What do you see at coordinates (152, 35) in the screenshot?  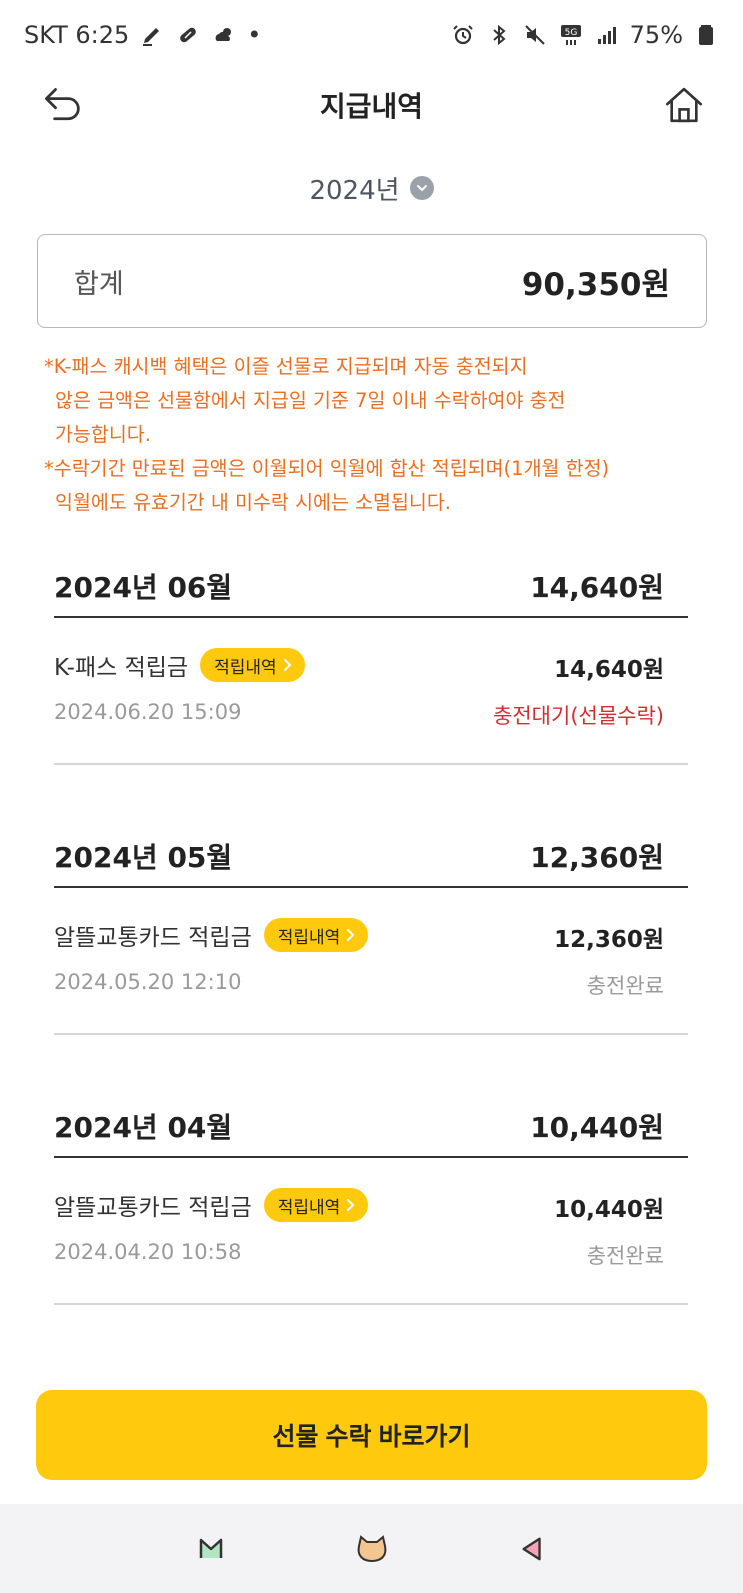 I see `pen-icon` at bounding box center [152, 35].